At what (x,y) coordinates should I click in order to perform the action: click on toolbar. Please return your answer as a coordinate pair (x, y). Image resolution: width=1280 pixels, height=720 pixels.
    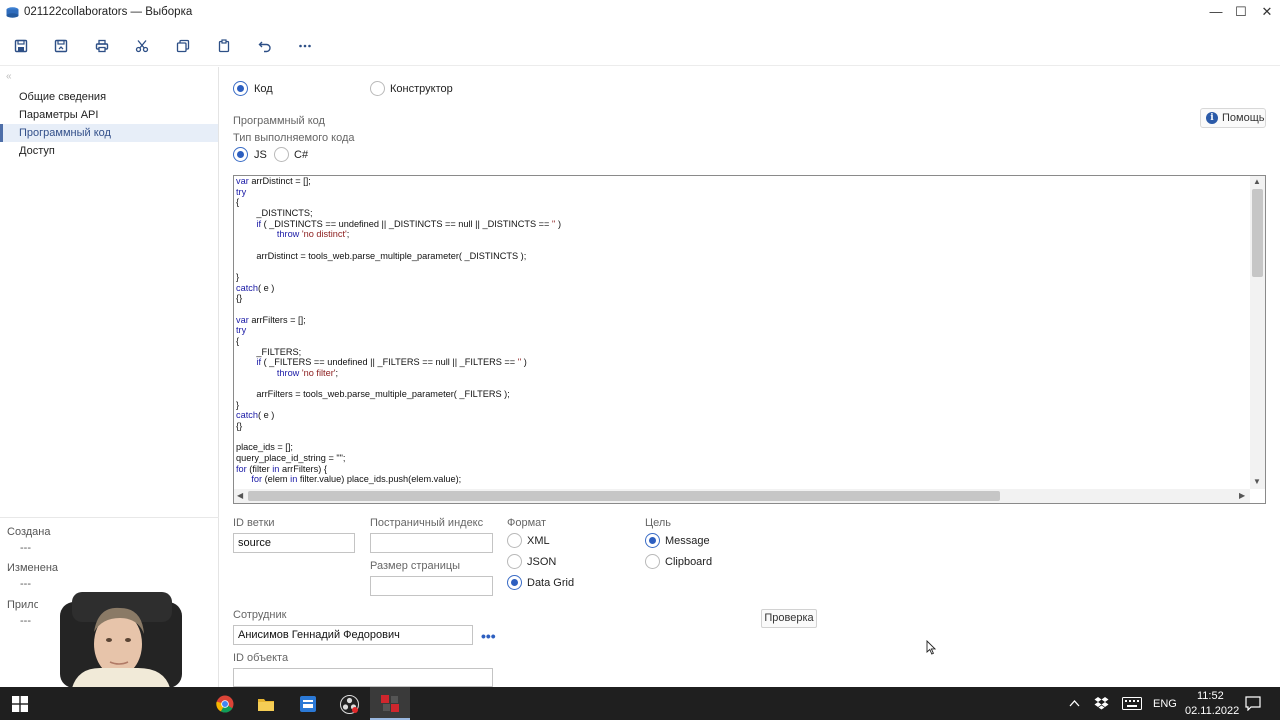
    Looking at the image, I should click on (640, 46).